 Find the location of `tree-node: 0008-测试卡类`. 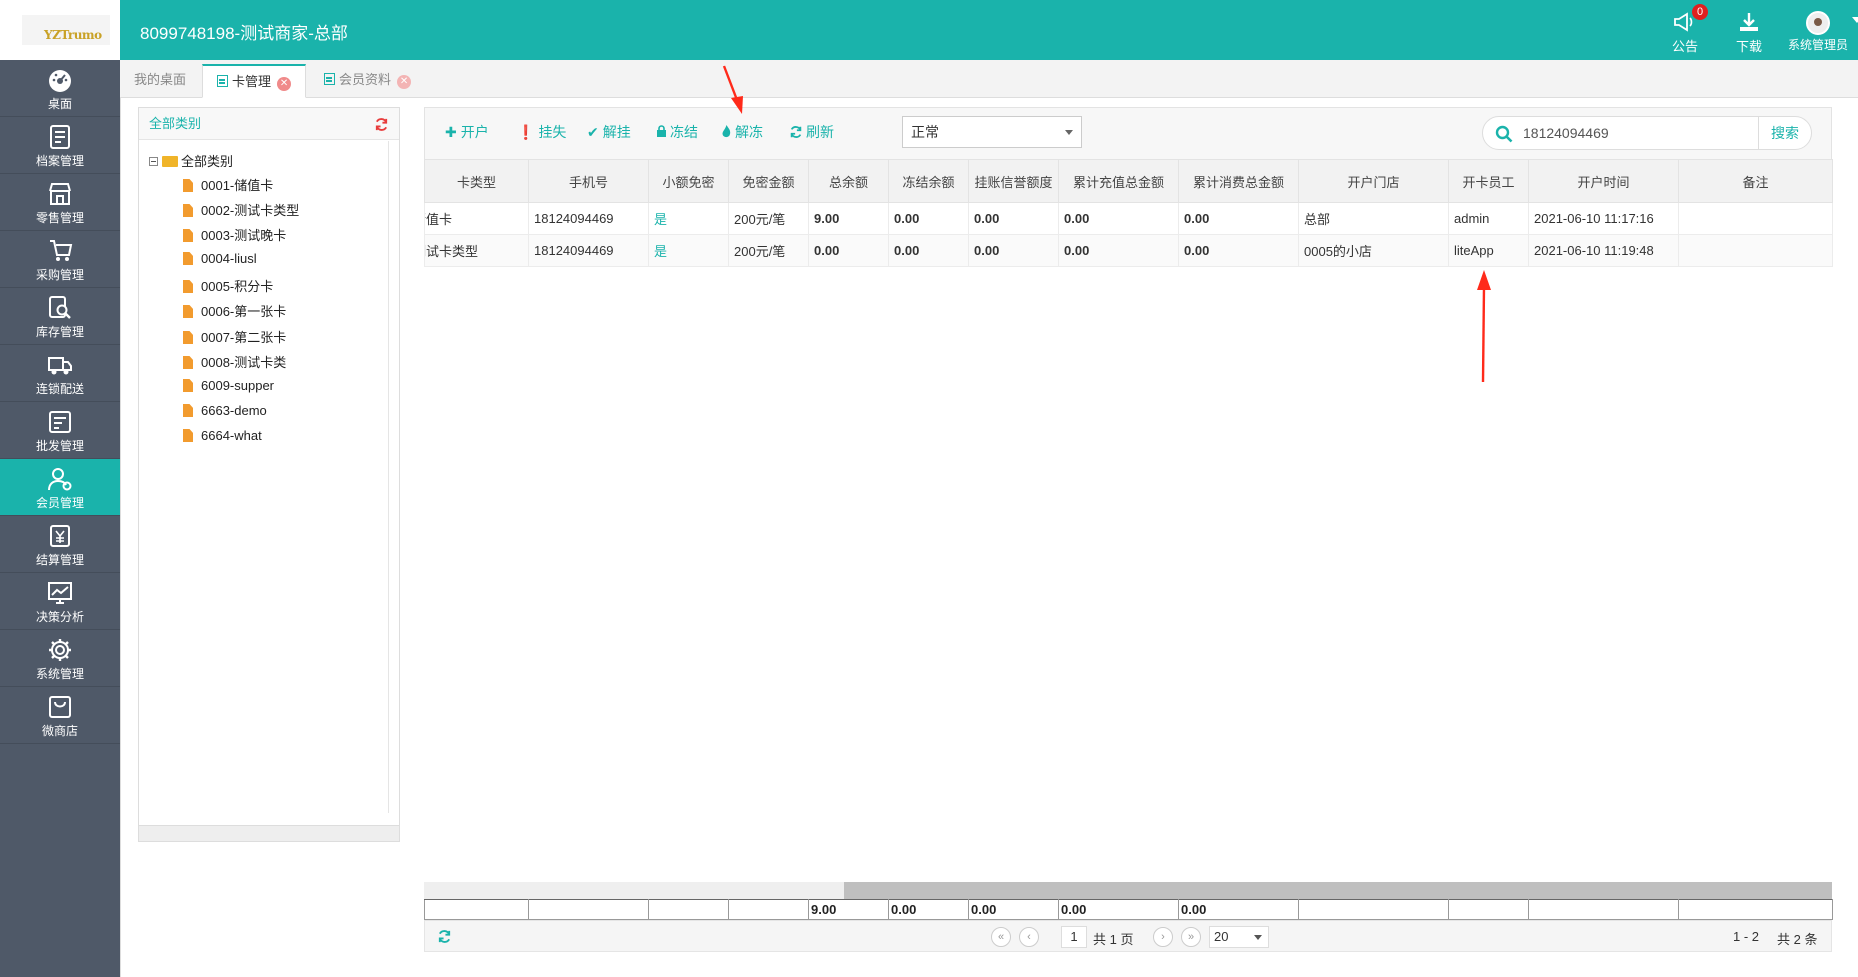

tree-node: 0008-测试卡类 is located at coordinates (234, 361).